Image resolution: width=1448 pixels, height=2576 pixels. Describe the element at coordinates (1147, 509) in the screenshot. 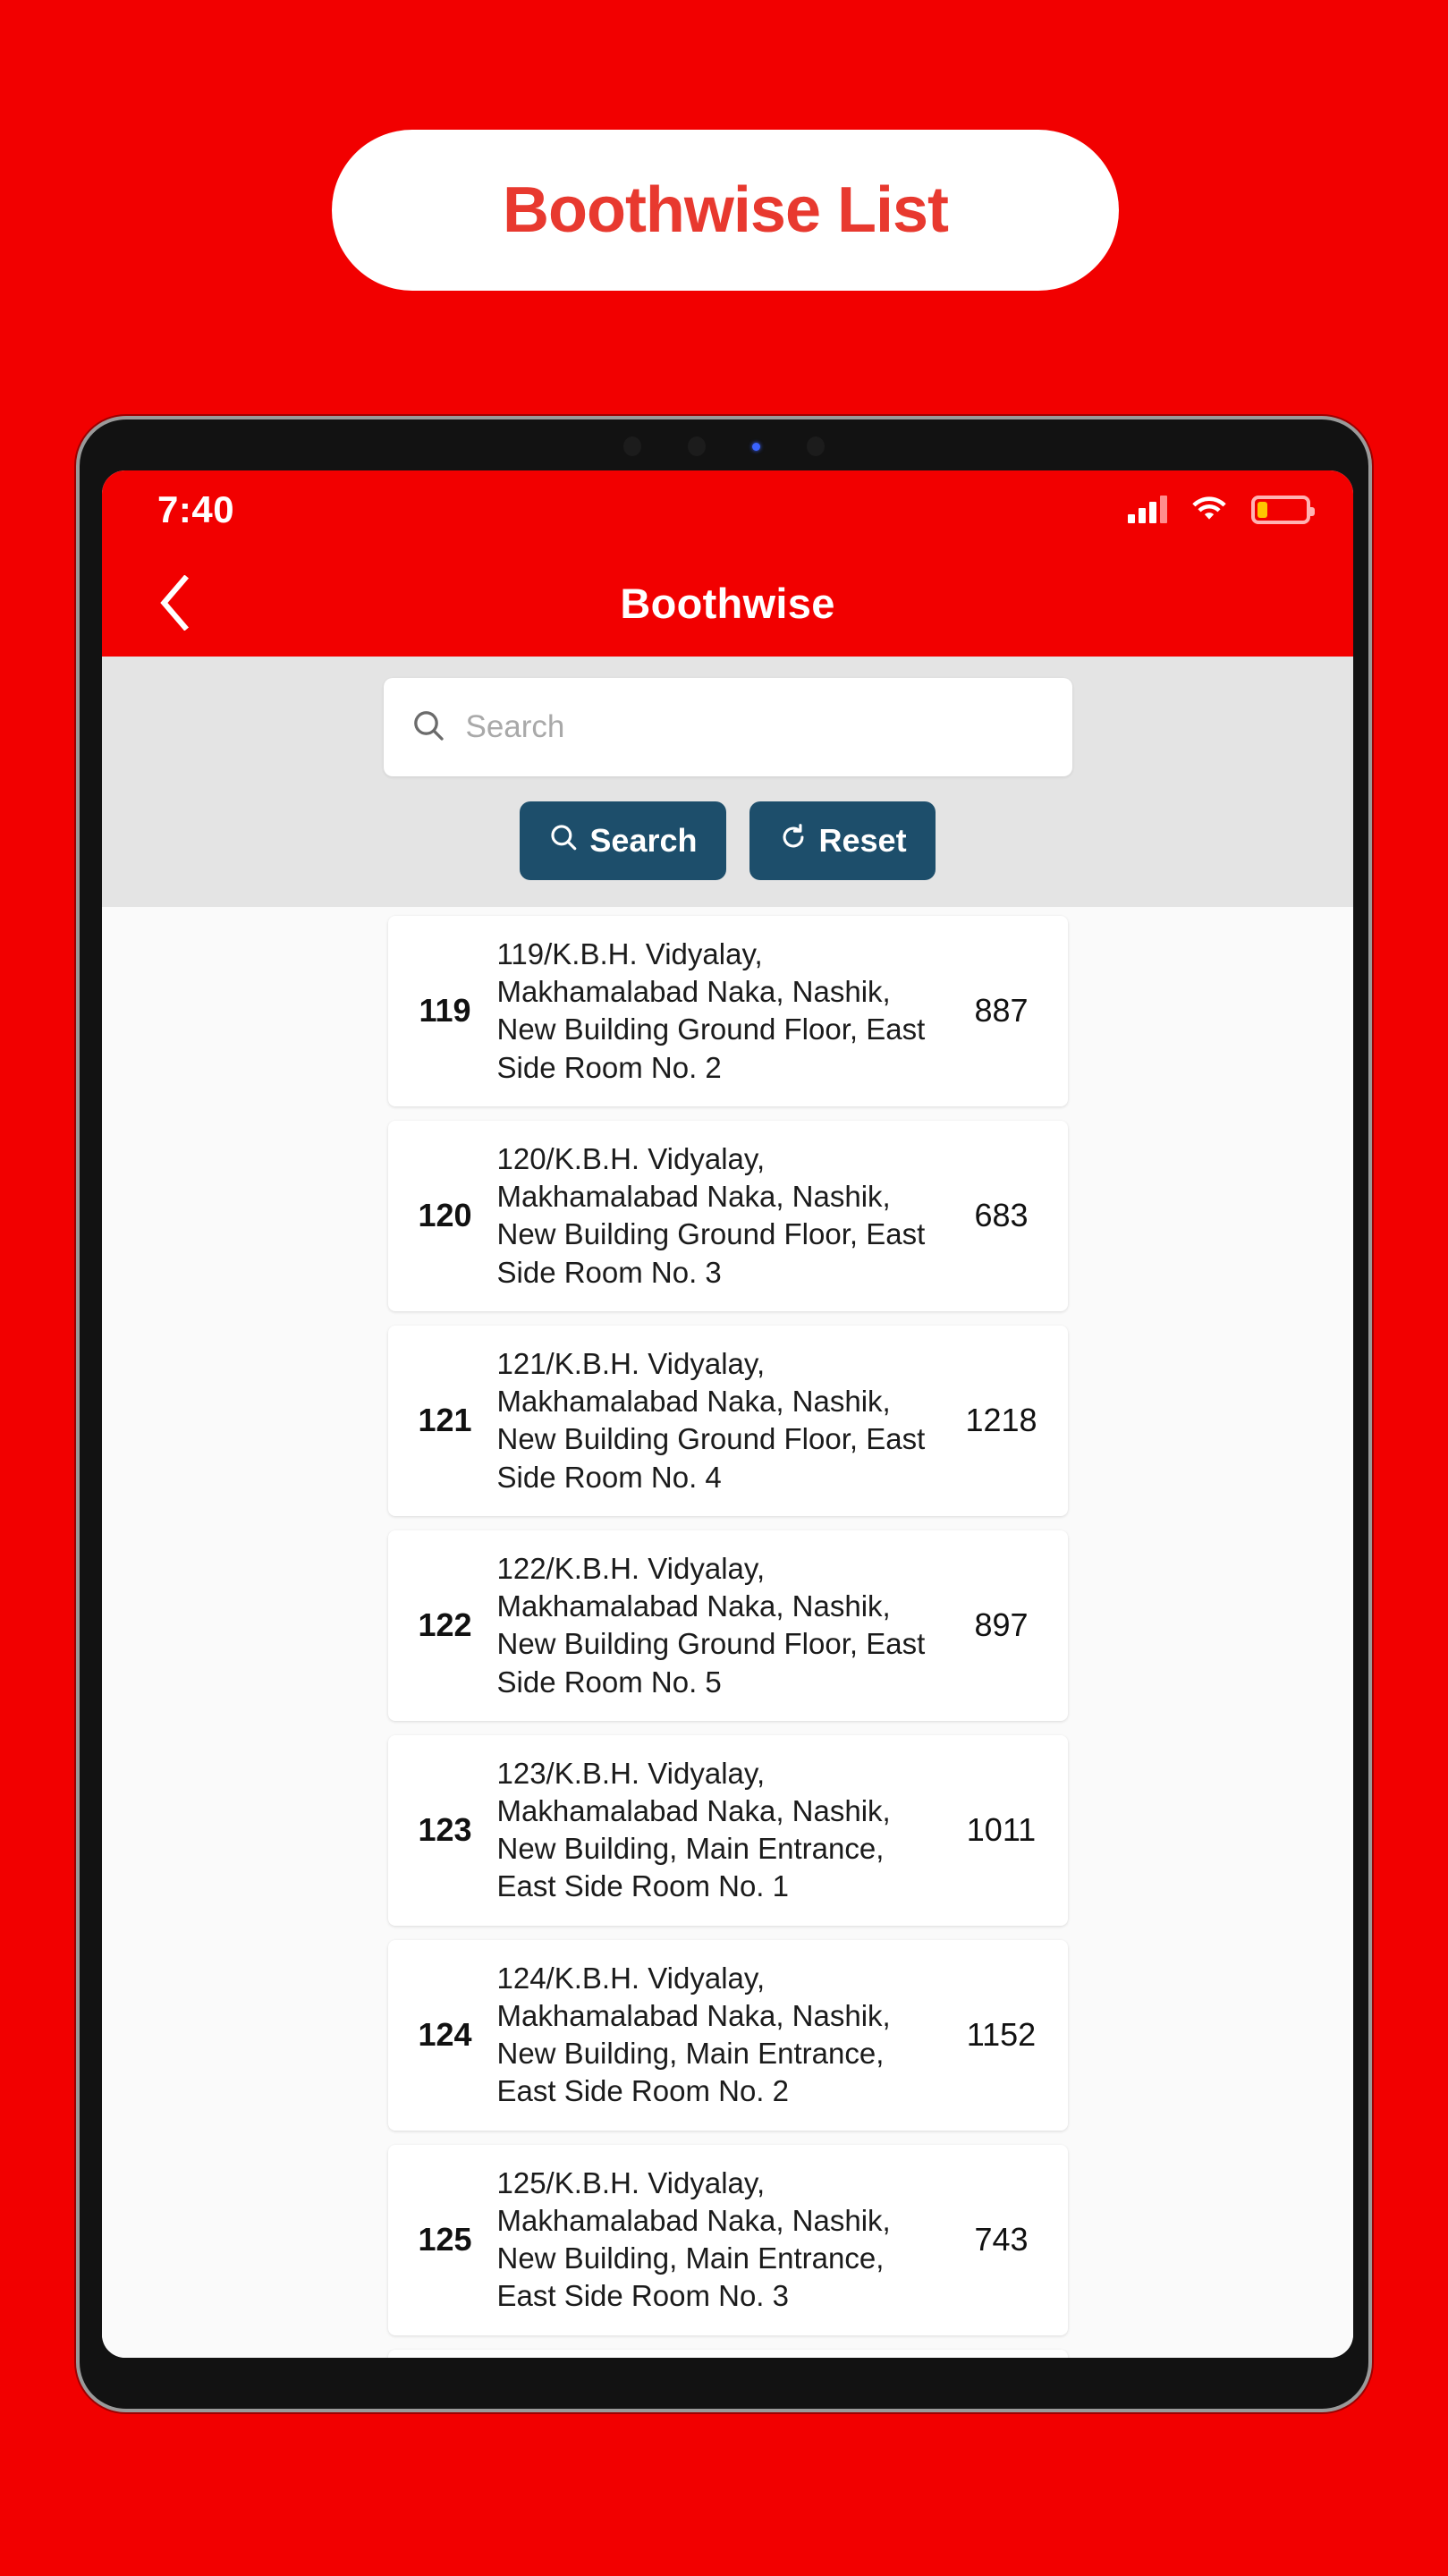

I see `cellular-signal-icon` at that location.